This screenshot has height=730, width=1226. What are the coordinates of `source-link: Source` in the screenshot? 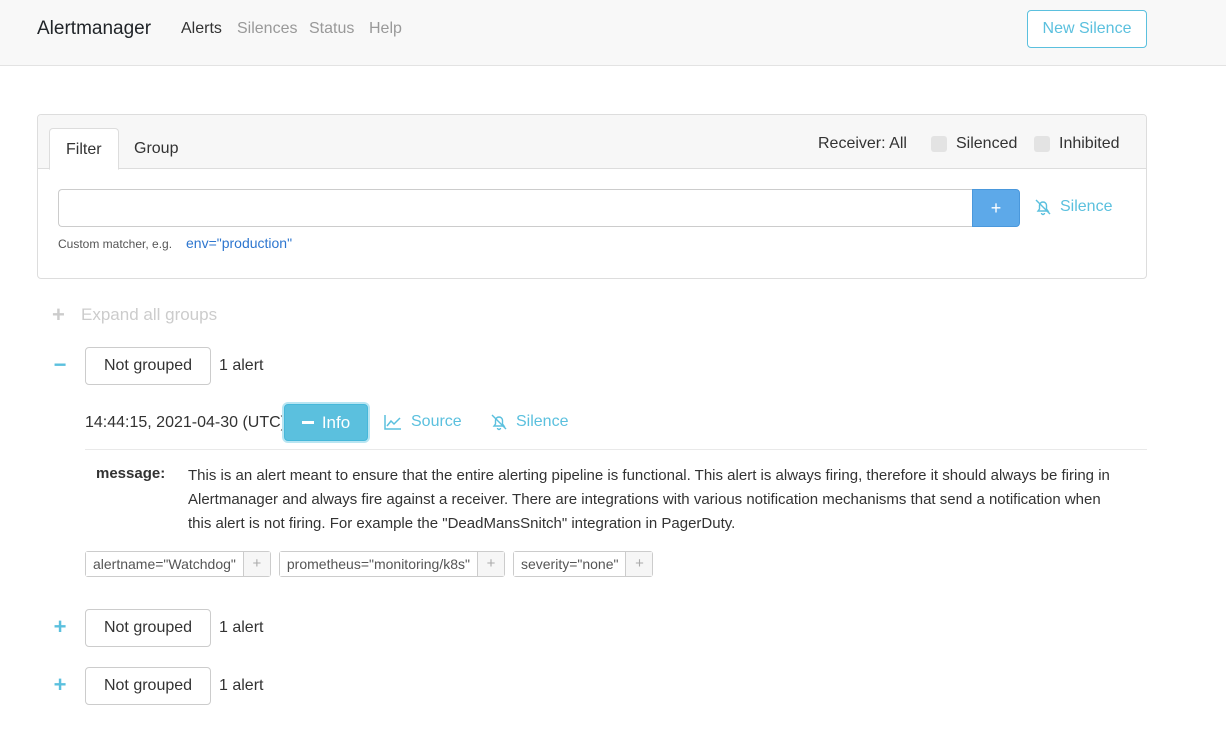 It's located at (422, 422).